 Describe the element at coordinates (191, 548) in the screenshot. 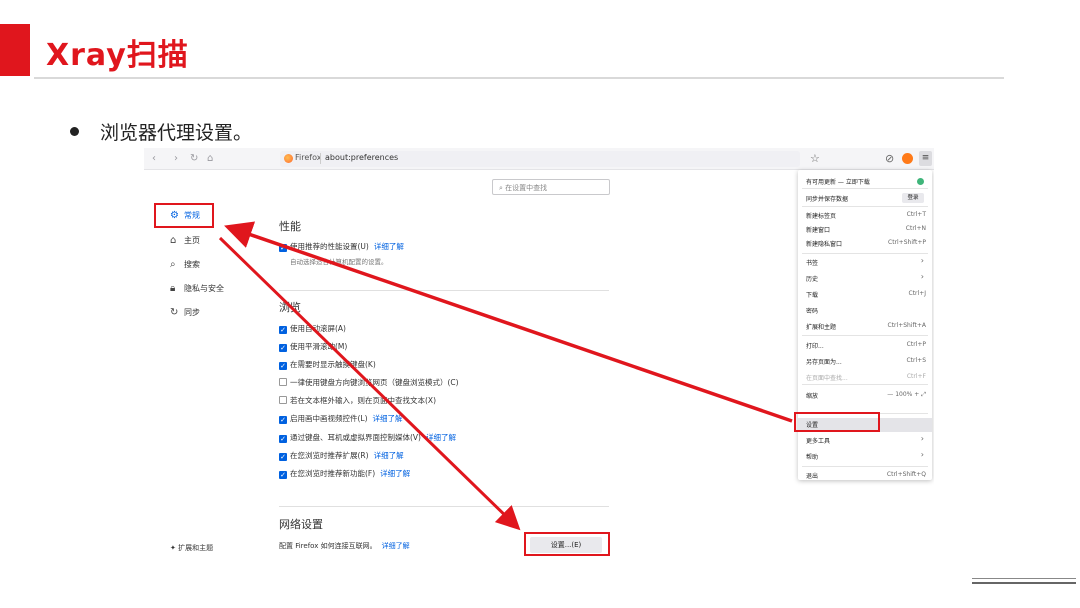

I see `sidebar-item-extensions: ✦ 扩展和主题` at that location.